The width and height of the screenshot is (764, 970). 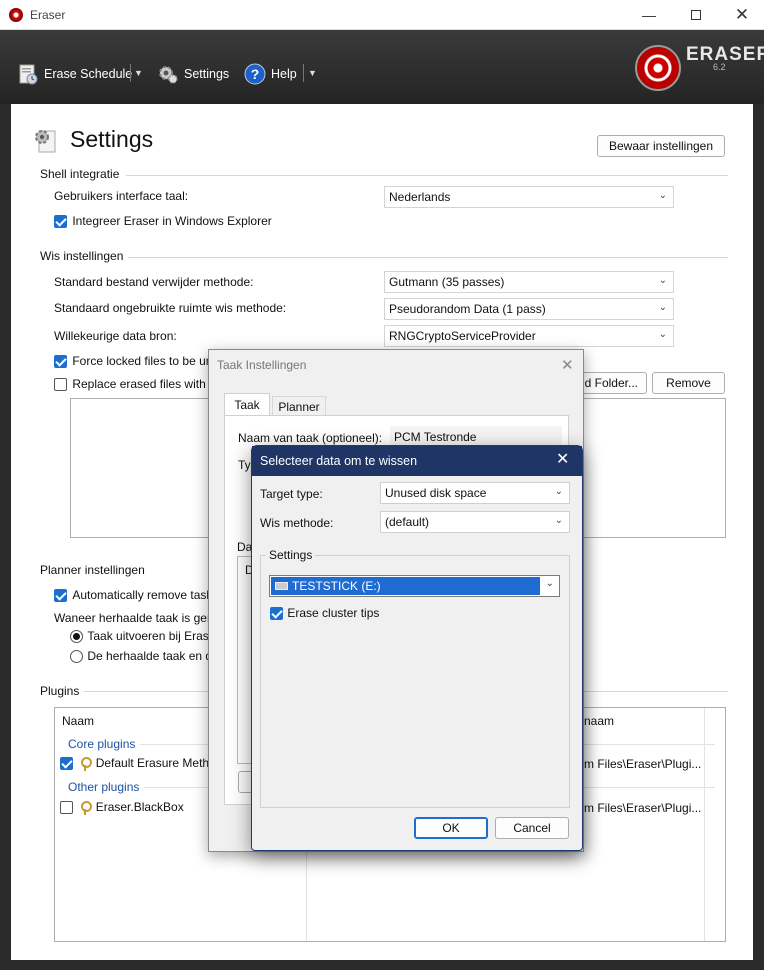 What do you see at coordinates (168, 74) in the screenshot?
I see `gear-icon` at bounding box center [168, 74].